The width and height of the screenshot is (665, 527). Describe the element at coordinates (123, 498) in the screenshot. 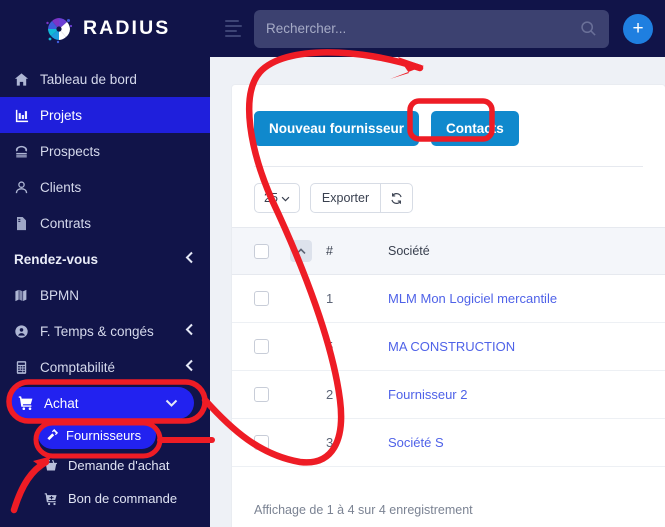

I see `sidebar-subitem-label: Bon de commande` at that location.